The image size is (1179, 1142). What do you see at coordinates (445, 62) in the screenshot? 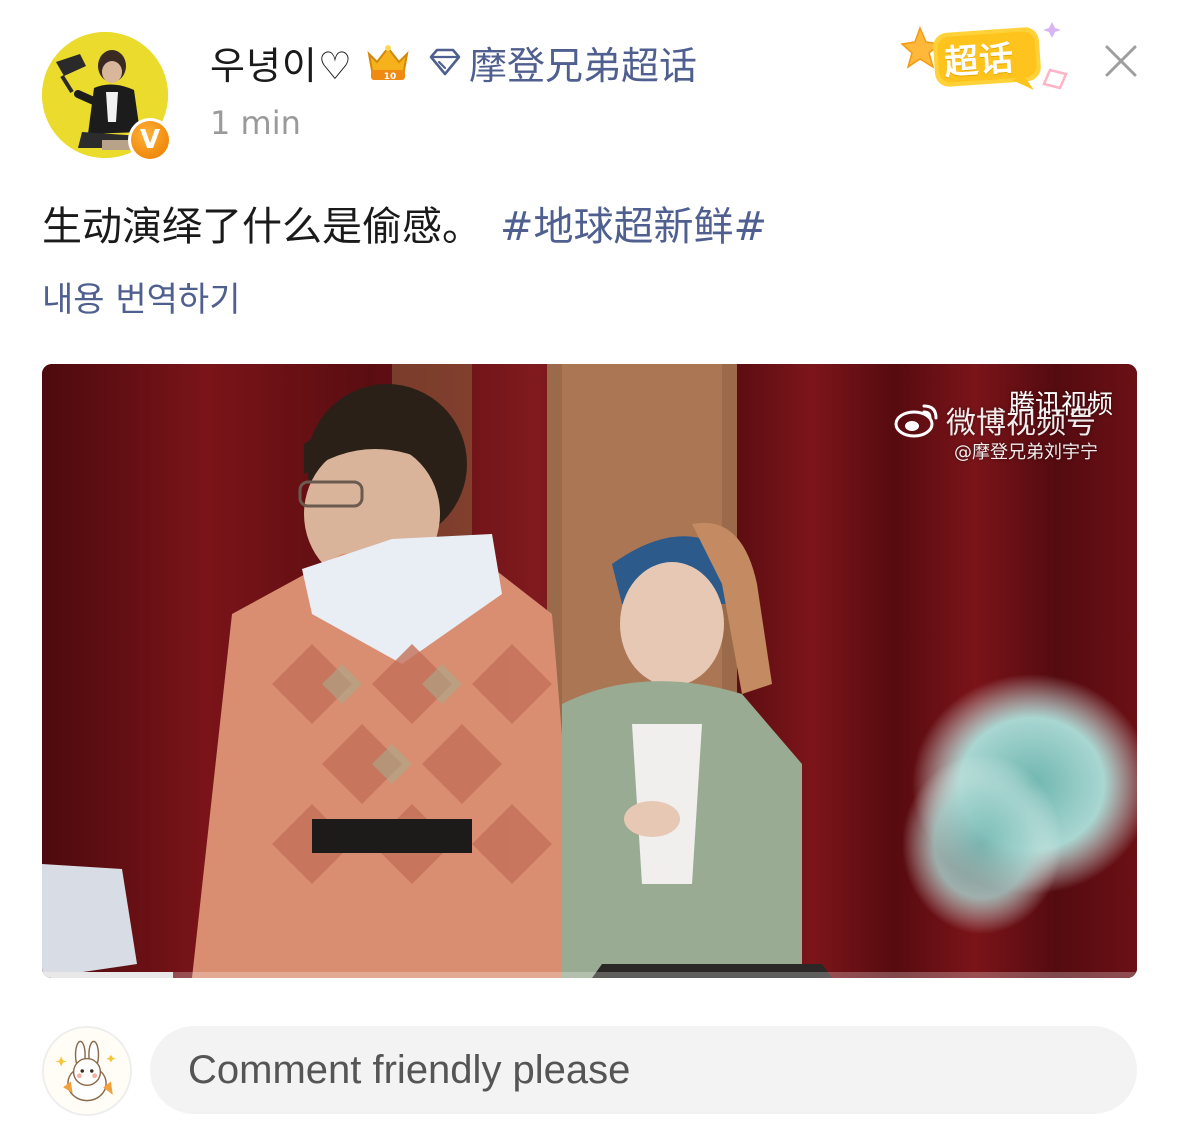
I see `diamond-icon` at bounding box center [445, 62].